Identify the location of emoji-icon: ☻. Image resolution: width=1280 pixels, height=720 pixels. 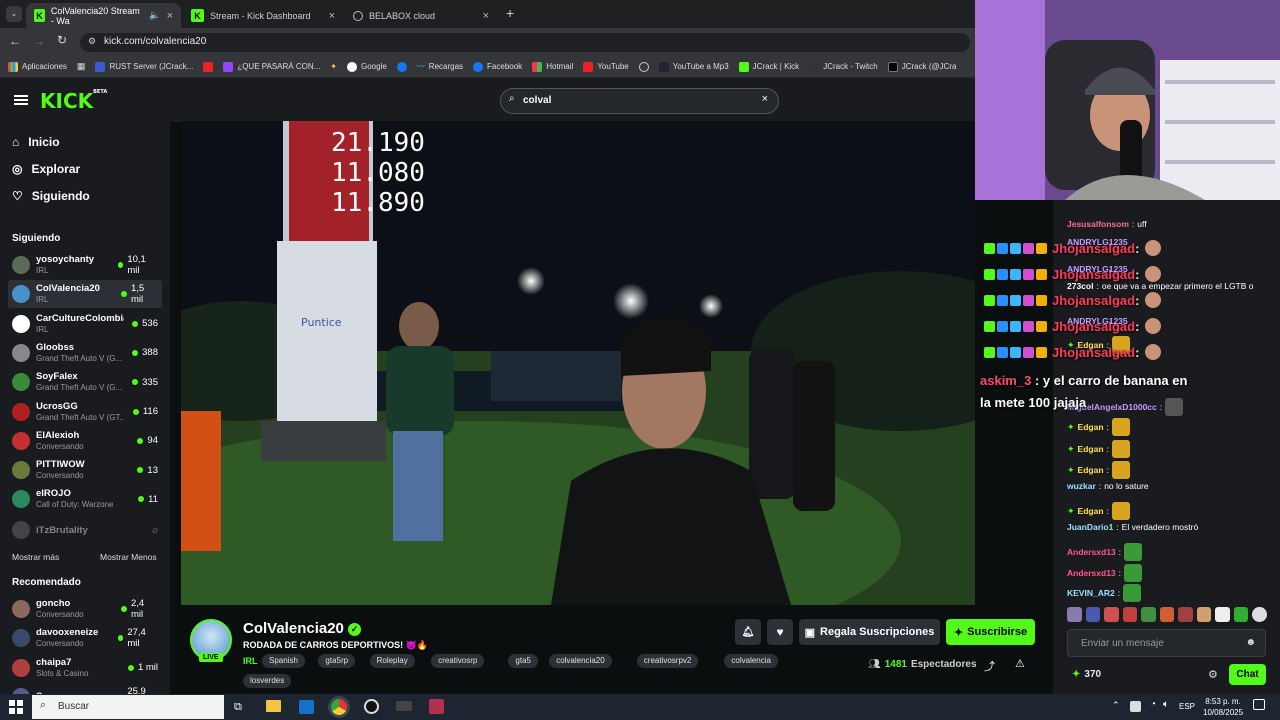
(1250, 642).